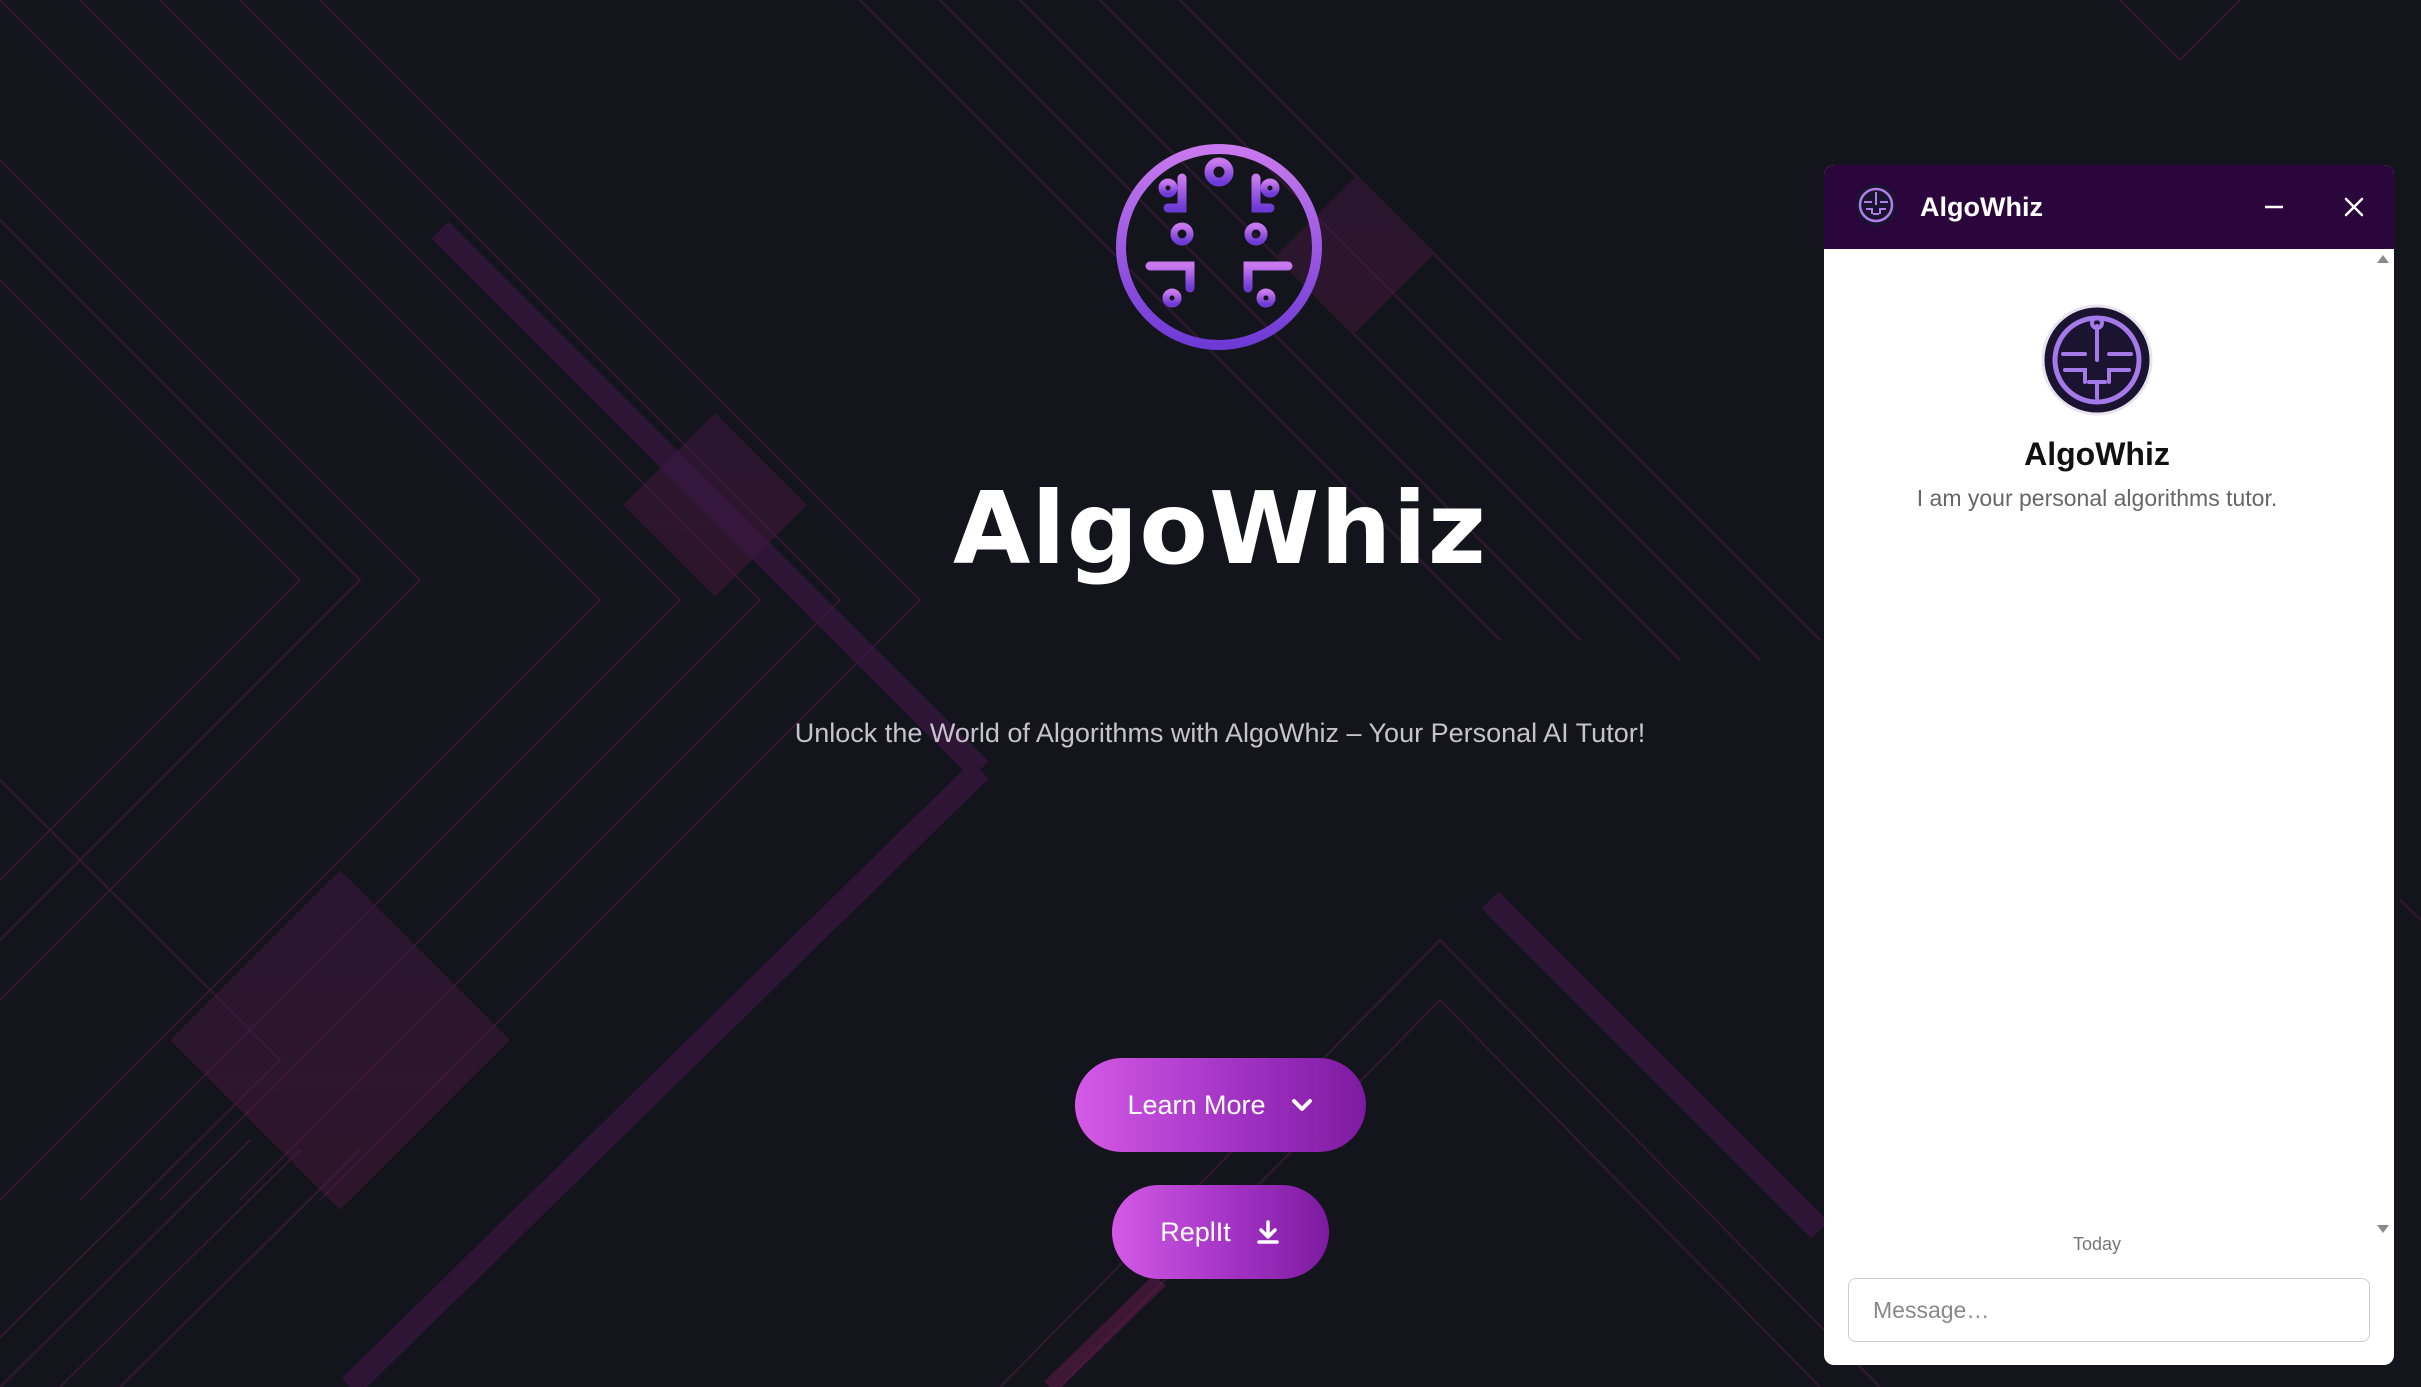 The height and width of the screenshot is (1387, 2421). I want to click on chevron-down-icon, so click(1302, 1105).